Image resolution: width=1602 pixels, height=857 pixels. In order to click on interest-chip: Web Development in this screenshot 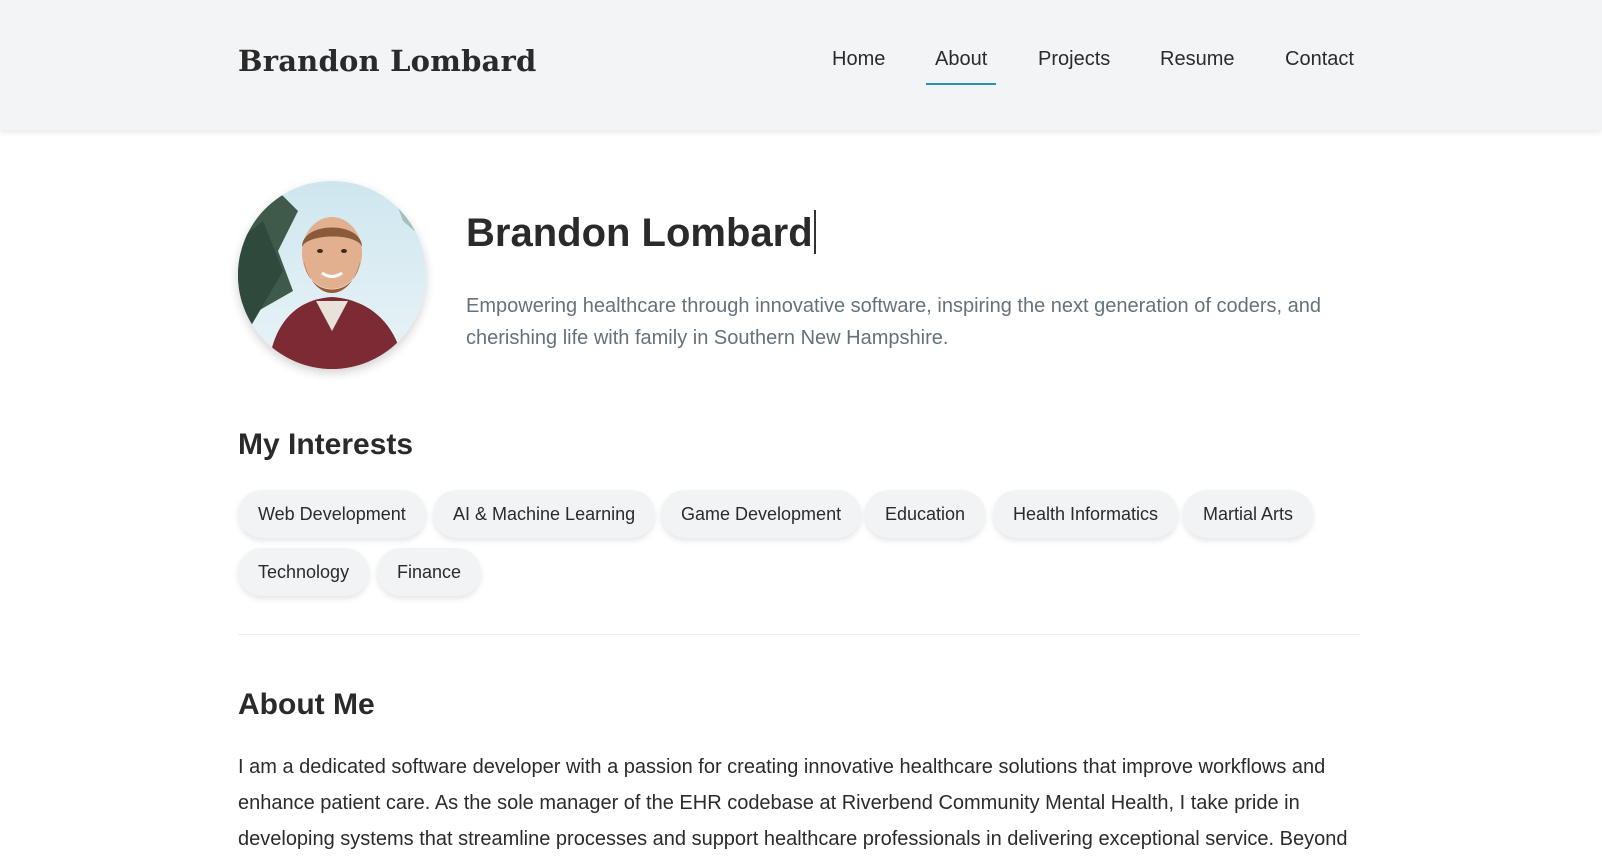, I will do `click(332, 514)`.